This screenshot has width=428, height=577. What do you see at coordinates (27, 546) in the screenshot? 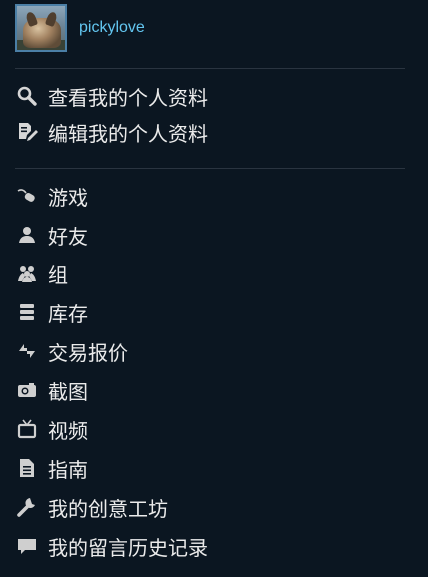
I see `comment-icon` at bounding box center [27, 546].